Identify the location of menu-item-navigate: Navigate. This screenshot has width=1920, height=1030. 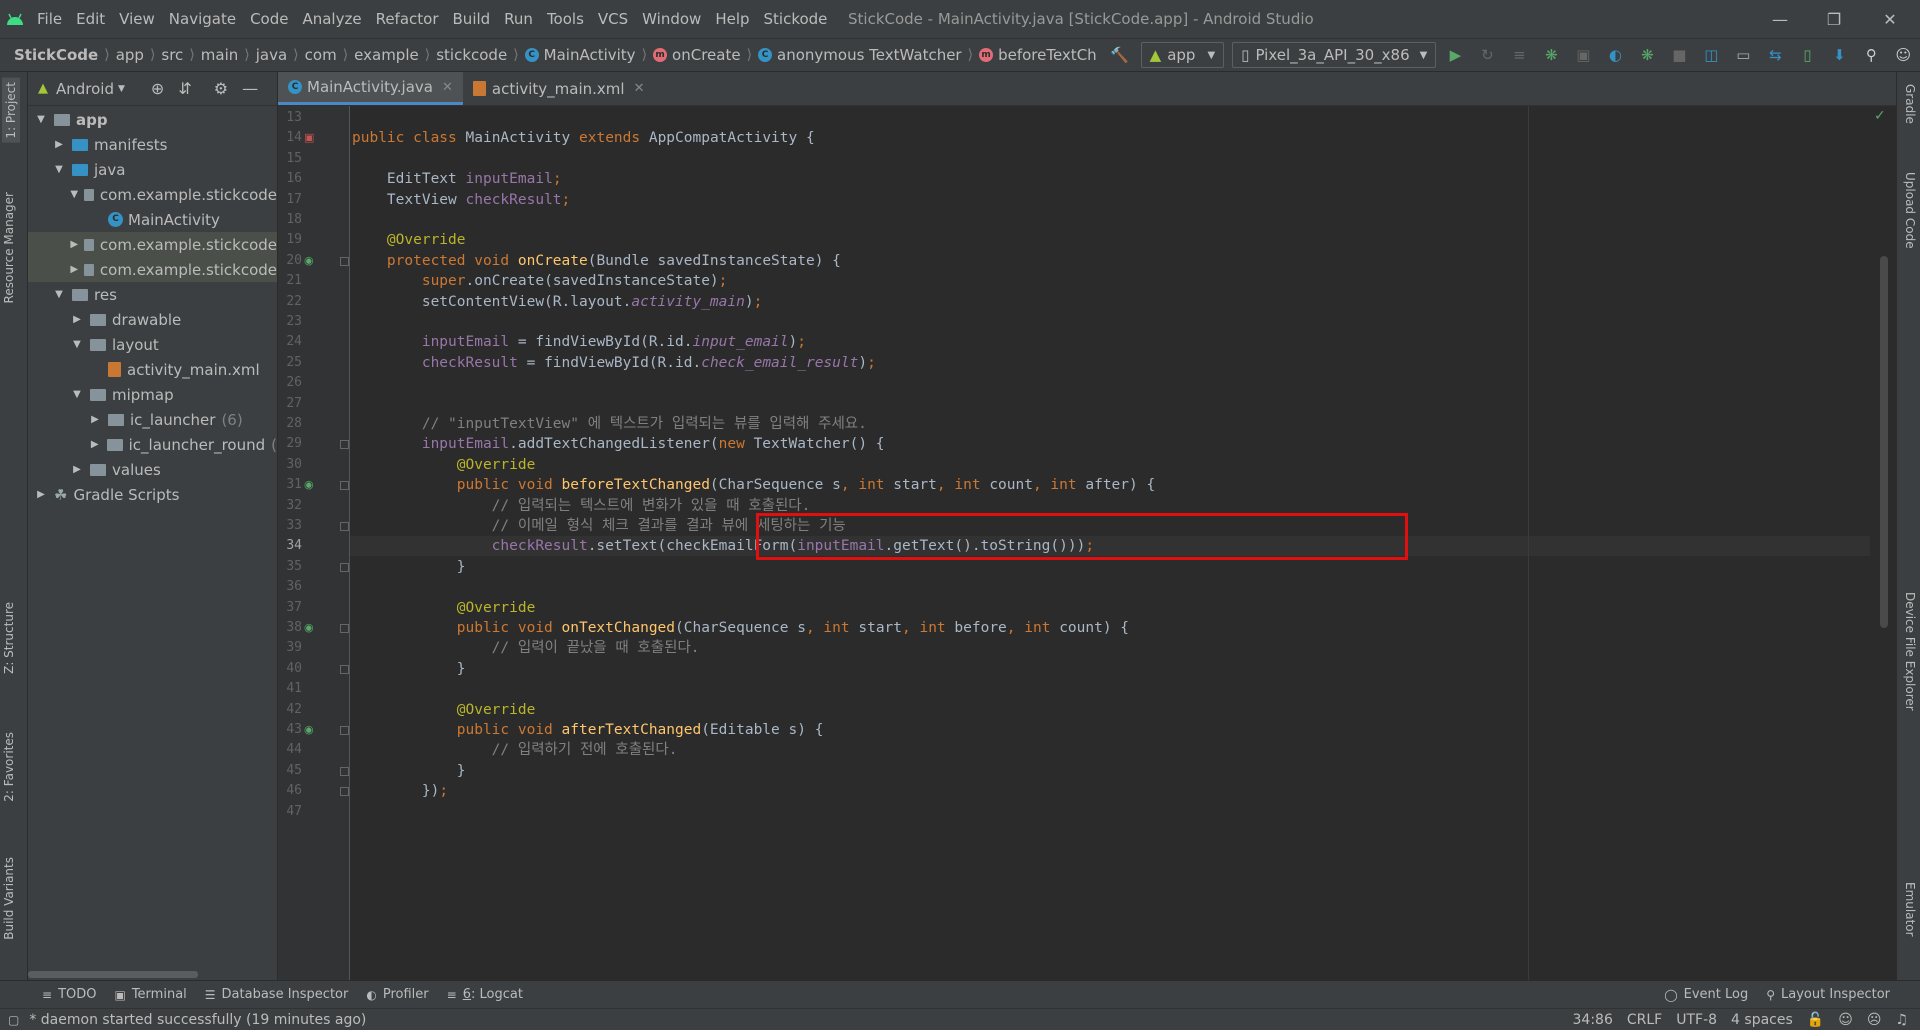
(202, 19).